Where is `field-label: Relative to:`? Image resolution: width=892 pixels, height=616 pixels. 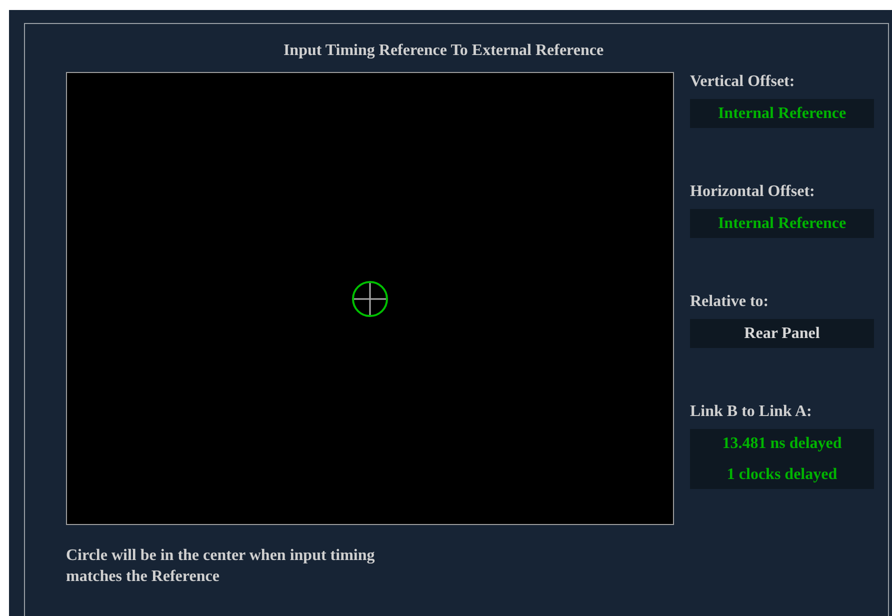
field-label: Relative to: is located at coordinates (730, 302).